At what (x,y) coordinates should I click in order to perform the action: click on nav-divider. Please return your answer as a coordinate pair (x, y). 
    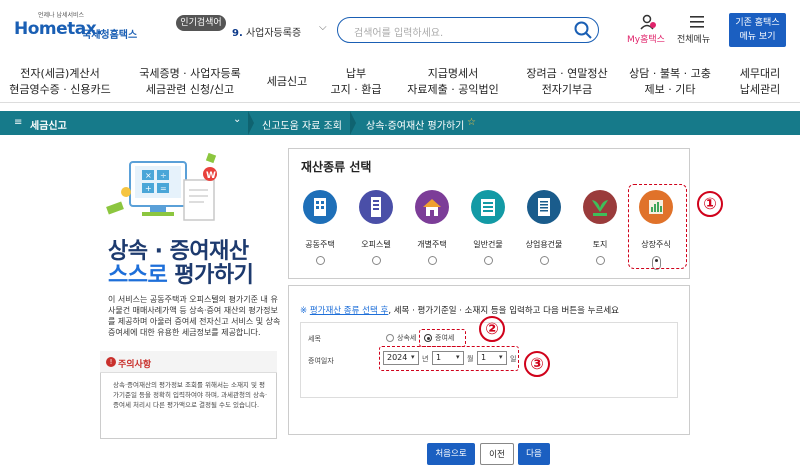
    Looking at the image, I should click on (400, 102).